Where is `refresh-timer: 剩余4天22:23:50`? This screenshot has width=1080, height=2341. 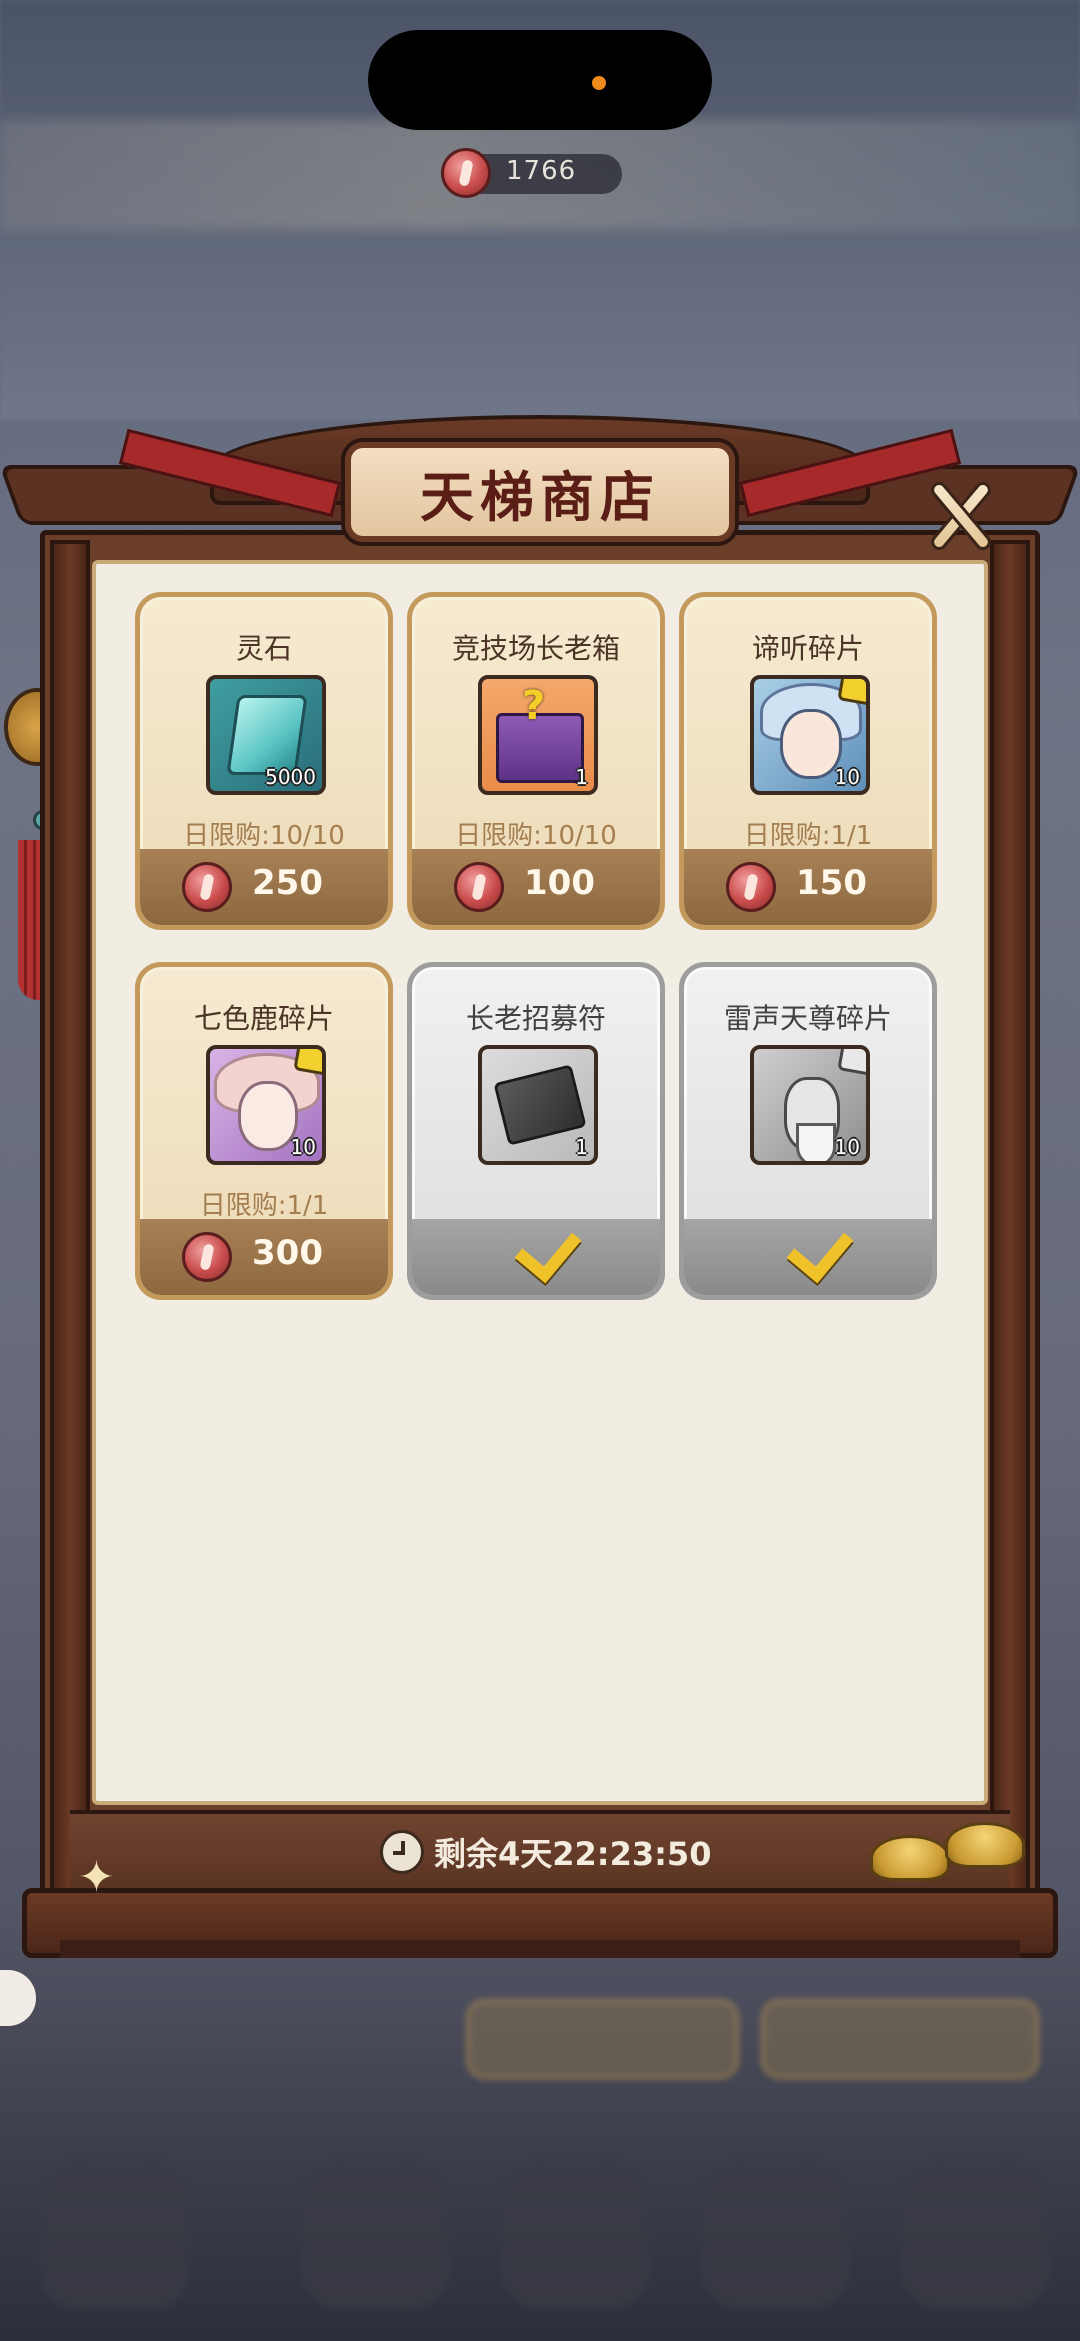 refresh-timer: 剩余4天22:23:50 is located at coordinates (560, 1852).